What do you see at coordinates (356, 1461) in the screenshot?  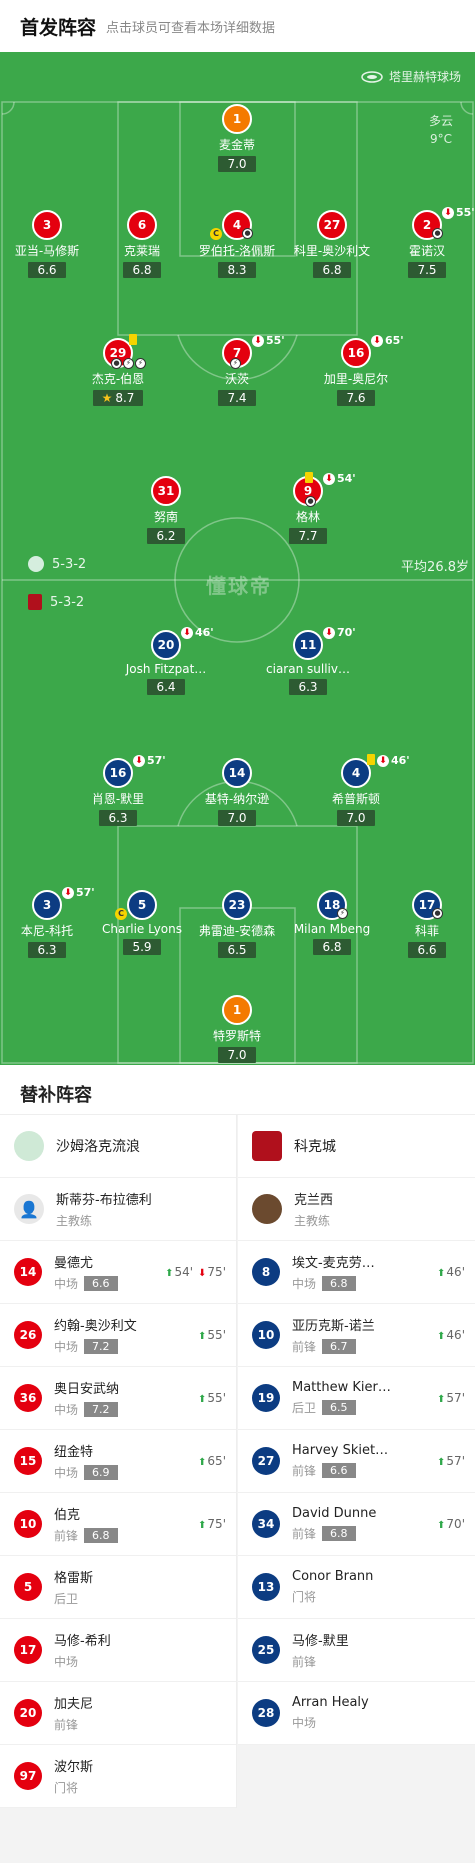 I see `sub-player-row: 27 Harvey Skieters 前锋 6.6 57'` at bounding box center [356, 1461].